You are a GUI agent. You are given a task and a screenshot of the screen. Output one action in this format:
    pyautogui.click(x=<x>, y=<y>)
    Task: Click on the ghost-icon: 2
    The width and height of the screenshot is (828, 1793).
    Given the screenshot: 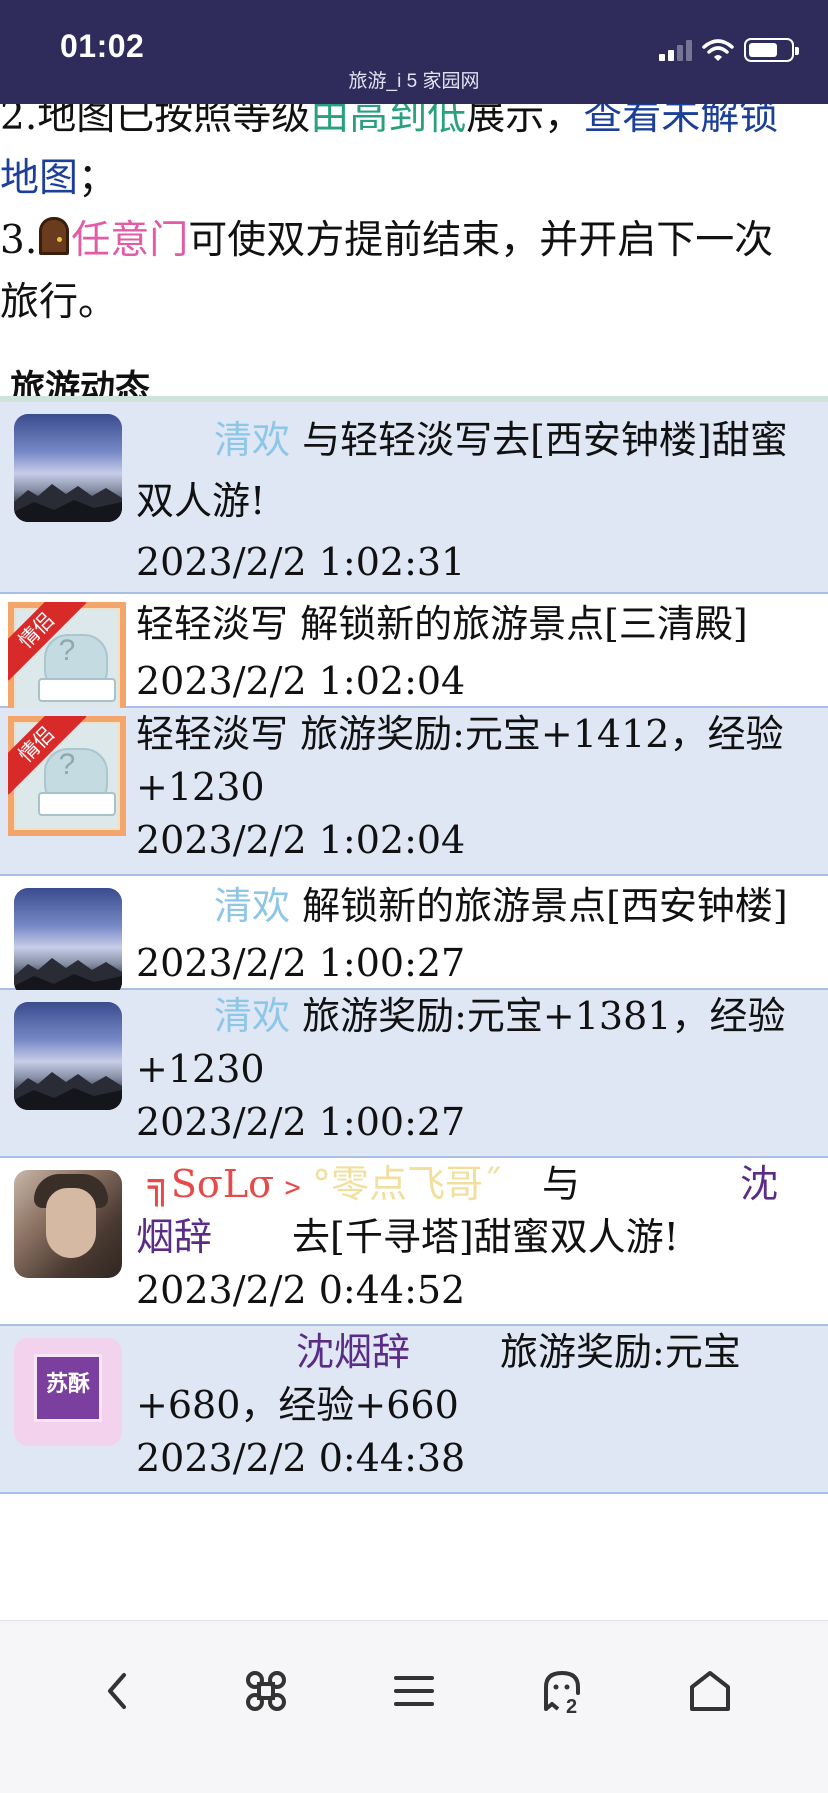 What is the action you would take?
    pyautogui.click(x=562, y=1691)
    